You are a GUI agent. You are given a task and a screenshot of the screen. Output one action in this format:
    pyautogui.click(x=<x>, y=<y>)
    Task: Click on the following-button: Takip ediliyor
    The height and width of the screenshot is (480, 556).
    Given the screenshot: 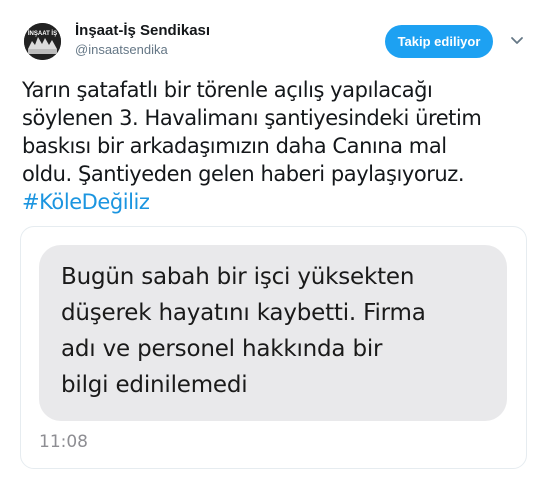 What is the action you would take?
    pyautogui.click(x=439, y=41)
    